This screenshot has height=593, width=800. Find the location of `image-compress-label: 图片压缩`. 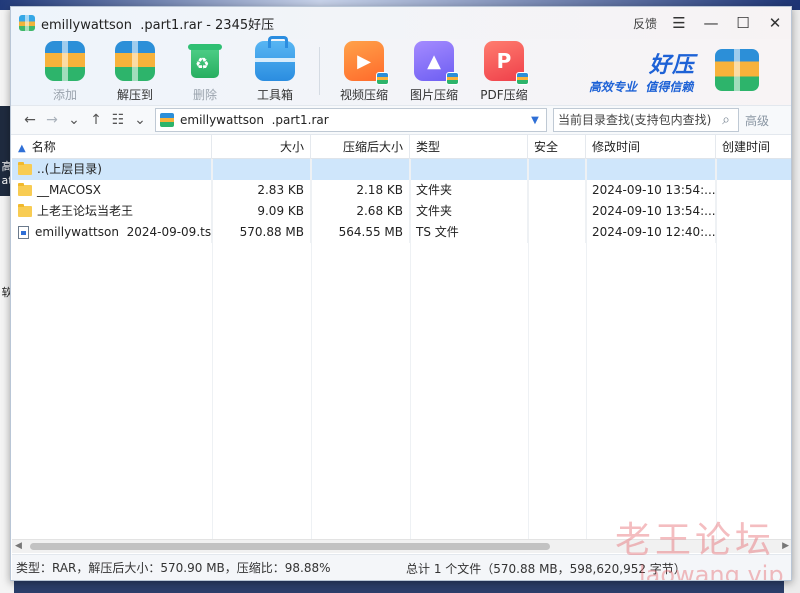

image-compress-label: 图片压缩 is located at coordinates (433, 95).